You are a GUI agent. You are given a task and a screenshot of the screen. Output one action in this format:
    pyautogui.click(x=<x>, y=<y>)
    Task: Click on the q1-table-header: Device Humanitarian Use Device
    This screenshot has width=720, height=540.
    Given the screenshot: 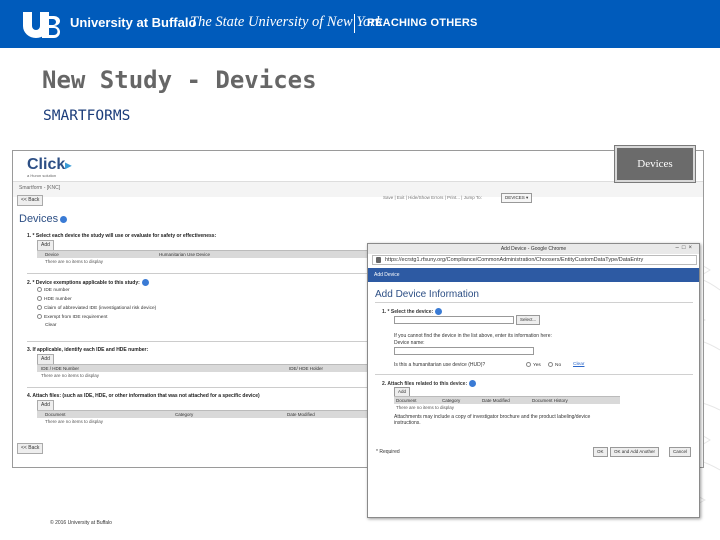 What is the action you would take?
    pyautogui.click(x=202, y=254)
    